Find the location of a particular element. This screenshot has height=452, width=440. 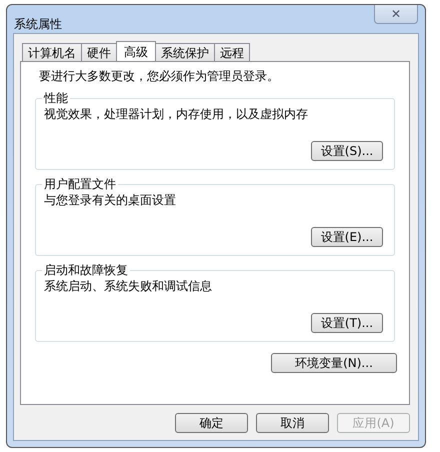

group-description: 与您登录有关的桌面设置 is located at coordinates (110, 200).